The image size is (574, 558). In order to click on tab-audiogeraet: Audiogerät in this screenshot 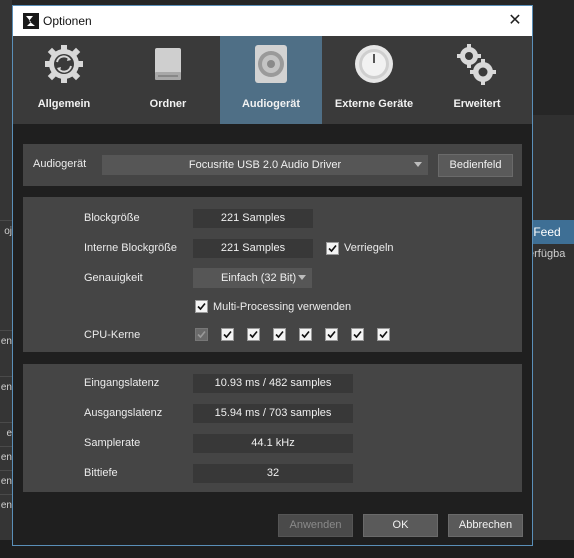, I will do `click(271, 80)`.